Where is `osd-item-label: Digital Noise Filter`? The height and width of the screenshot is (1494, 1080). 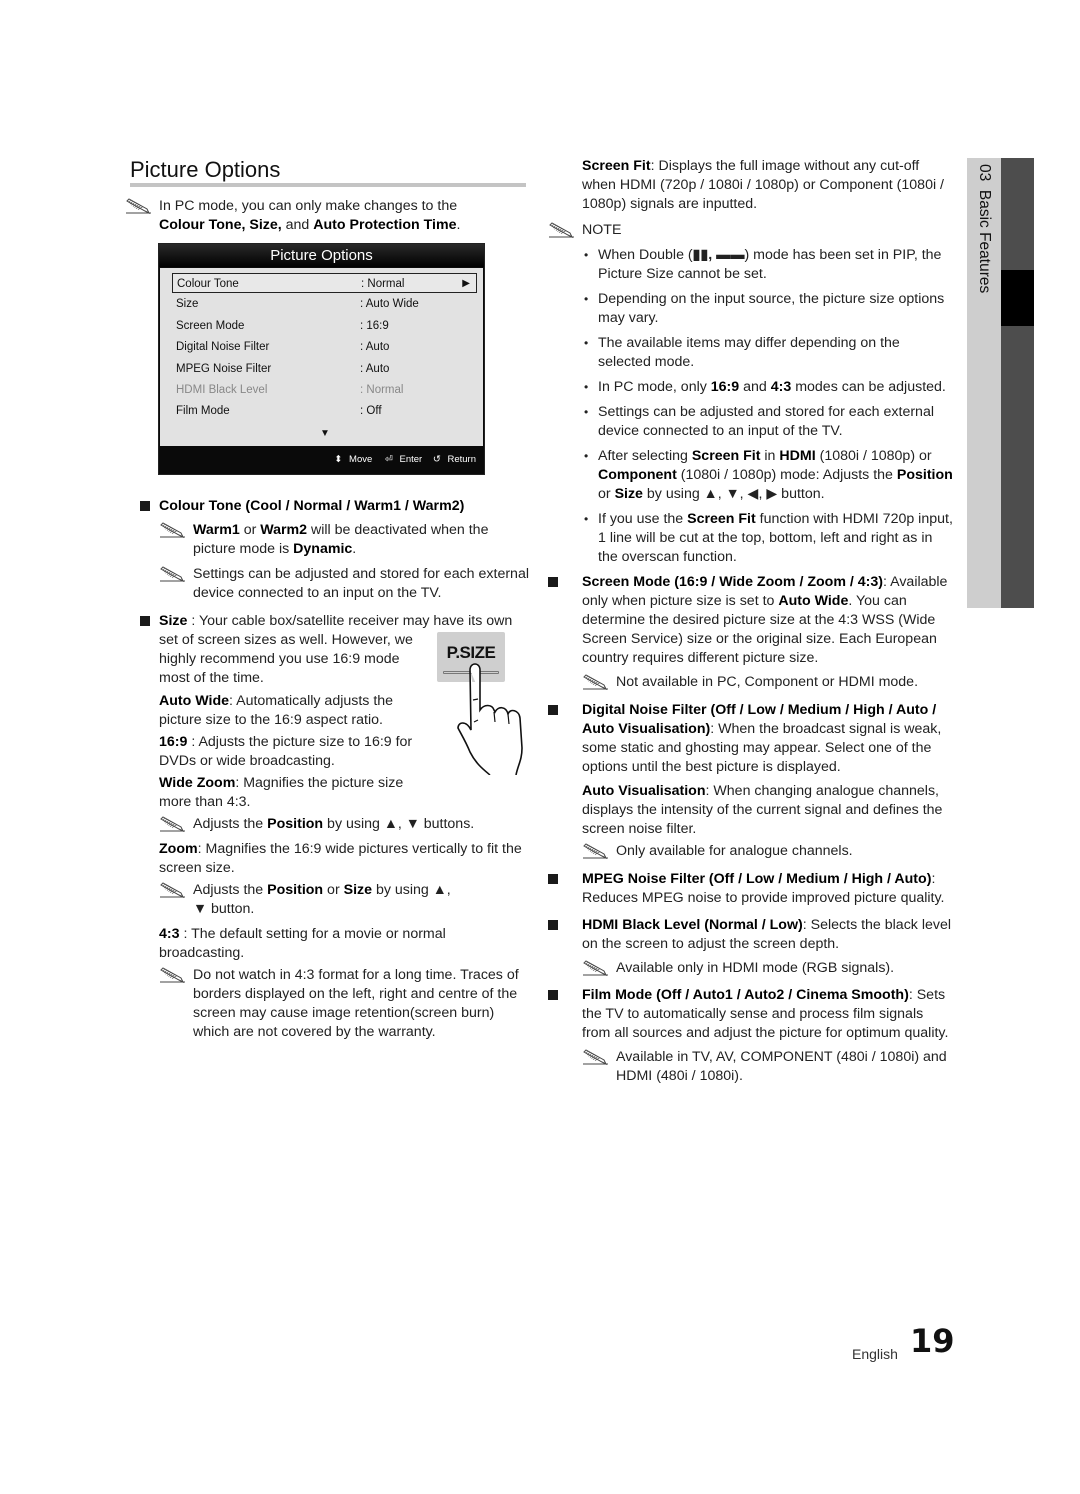
osd-item-label: Digital Noise Filter is located at coordinates (223, 347).